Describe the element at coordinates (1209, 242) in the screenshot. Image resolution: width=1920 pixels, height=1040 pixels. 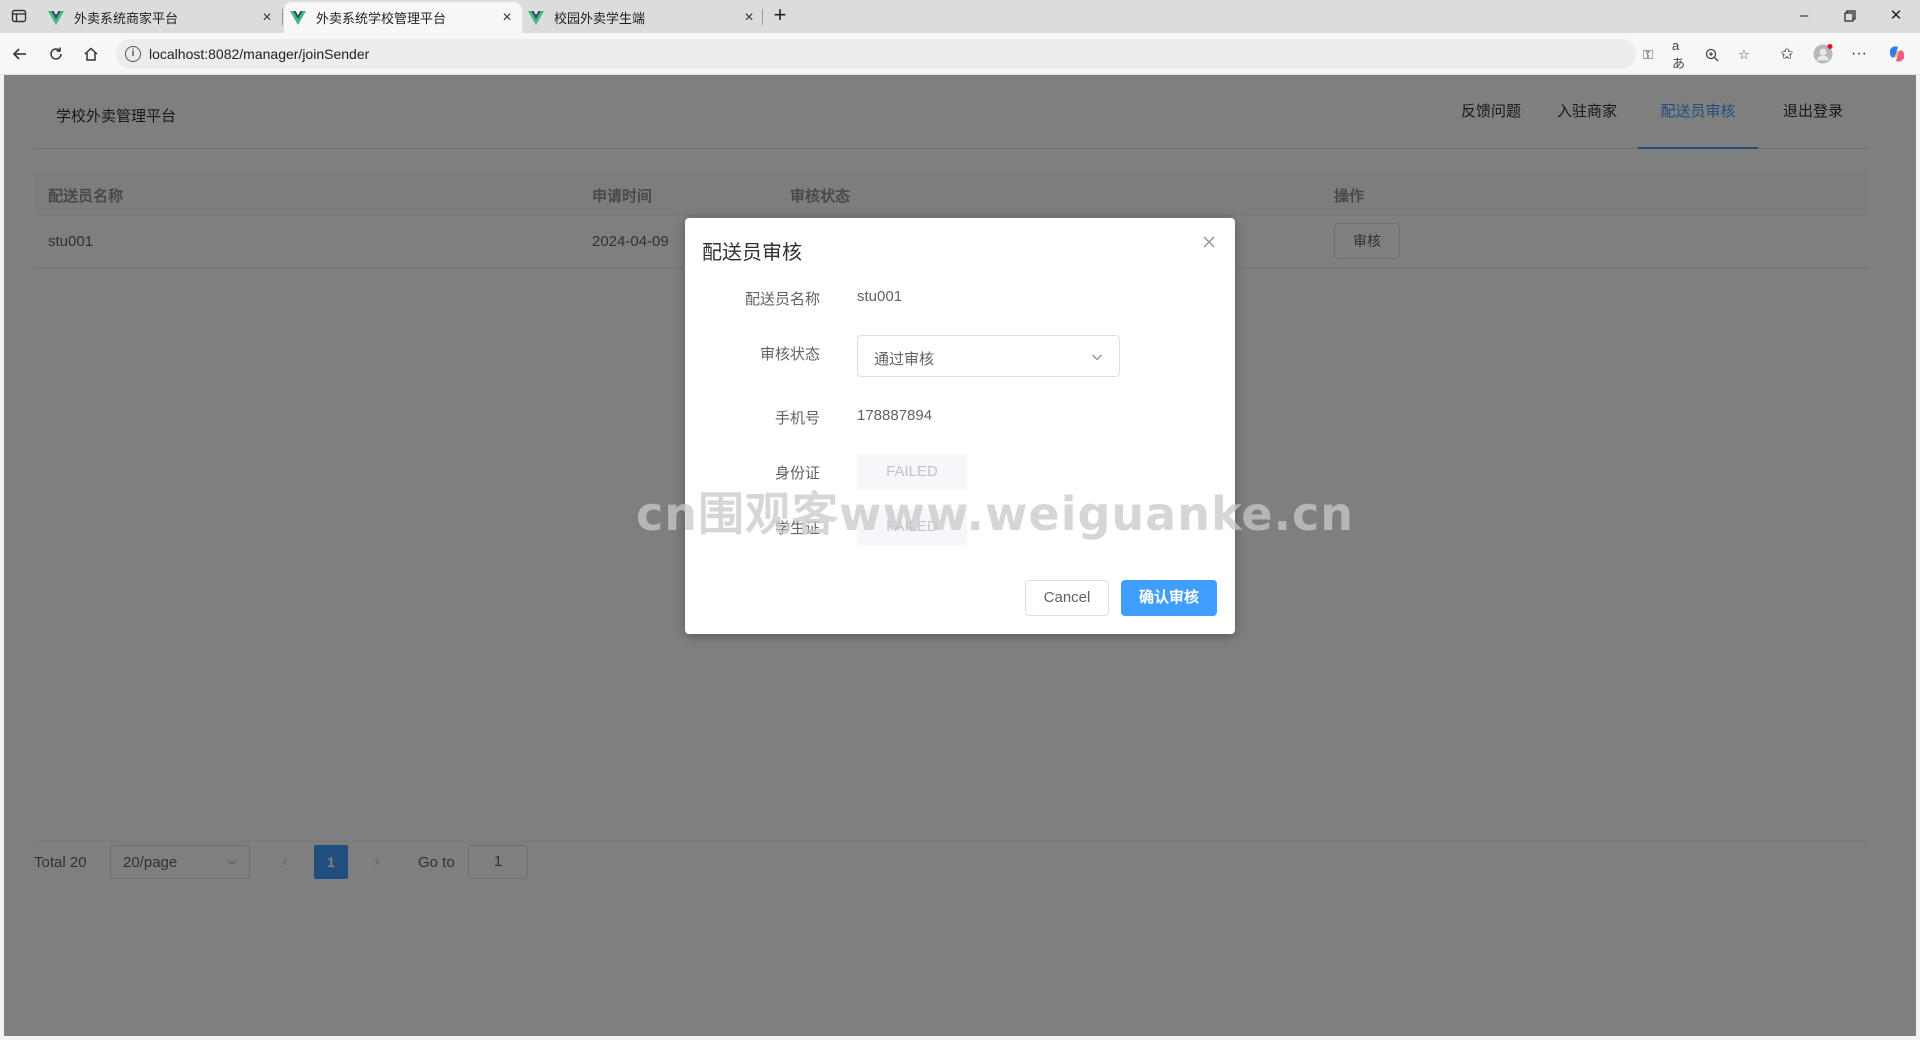
I see `close-icon` at that location.